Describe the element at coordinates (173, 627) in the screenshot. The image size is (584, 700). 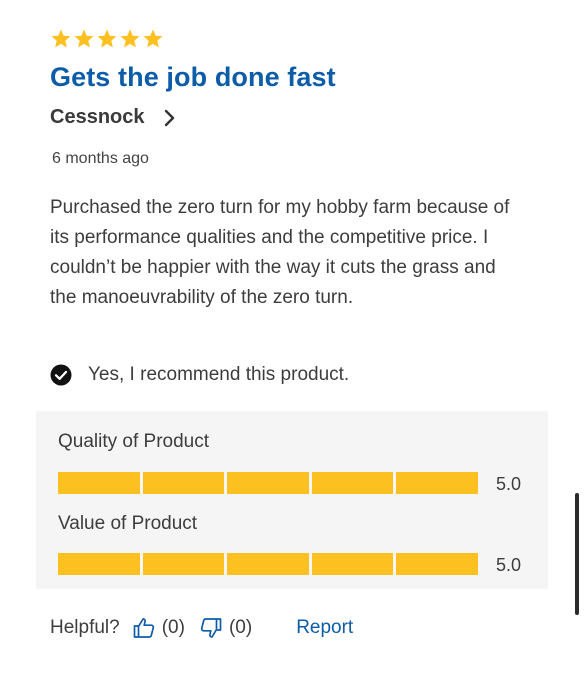
I see `helpful-up-count: (0)` at that location.